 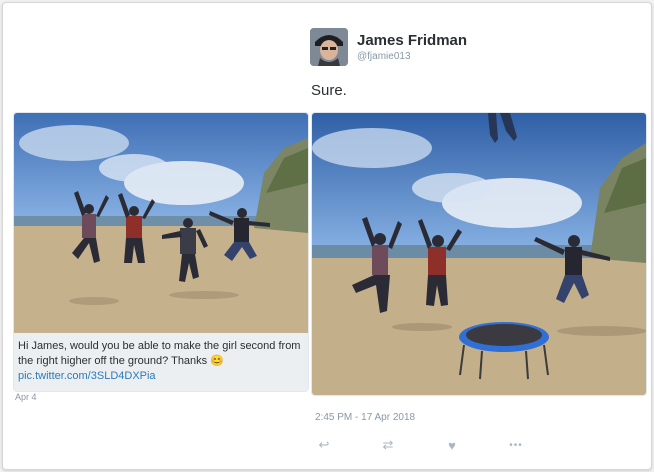 What do you see at coordinates (516, 445) in the screenshot?
I see `more-icon: •••` at bounding box center [516, 445].